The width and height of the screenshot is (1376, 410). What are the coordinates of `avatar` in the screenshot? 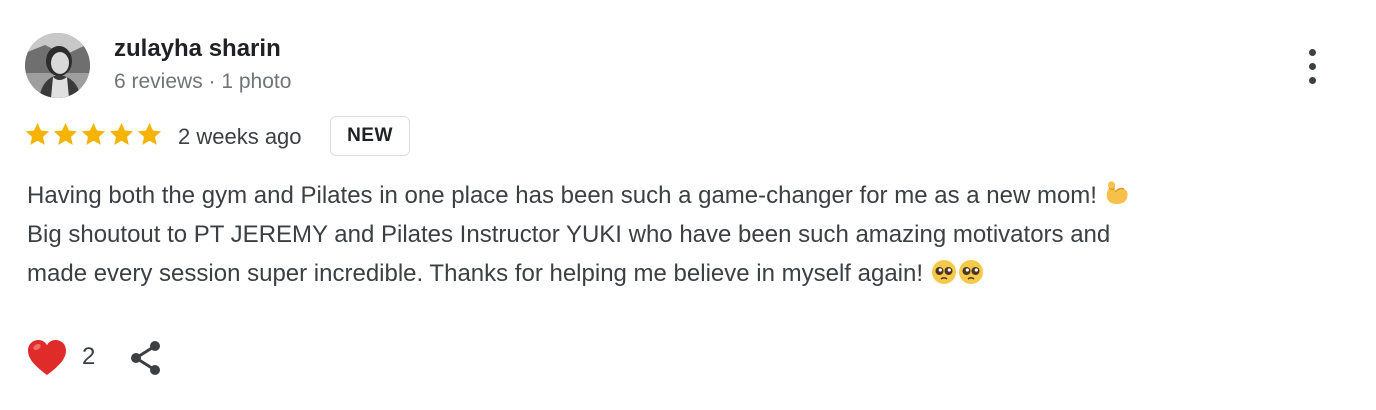 It's located at (57, 65).